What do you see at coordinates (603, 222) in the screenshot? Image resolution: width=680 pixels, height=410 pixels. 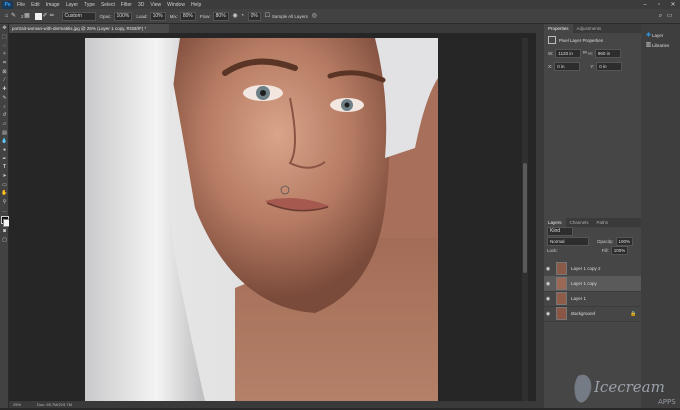 I see `tab-paths: Paths` at bounding box center [603, 222].